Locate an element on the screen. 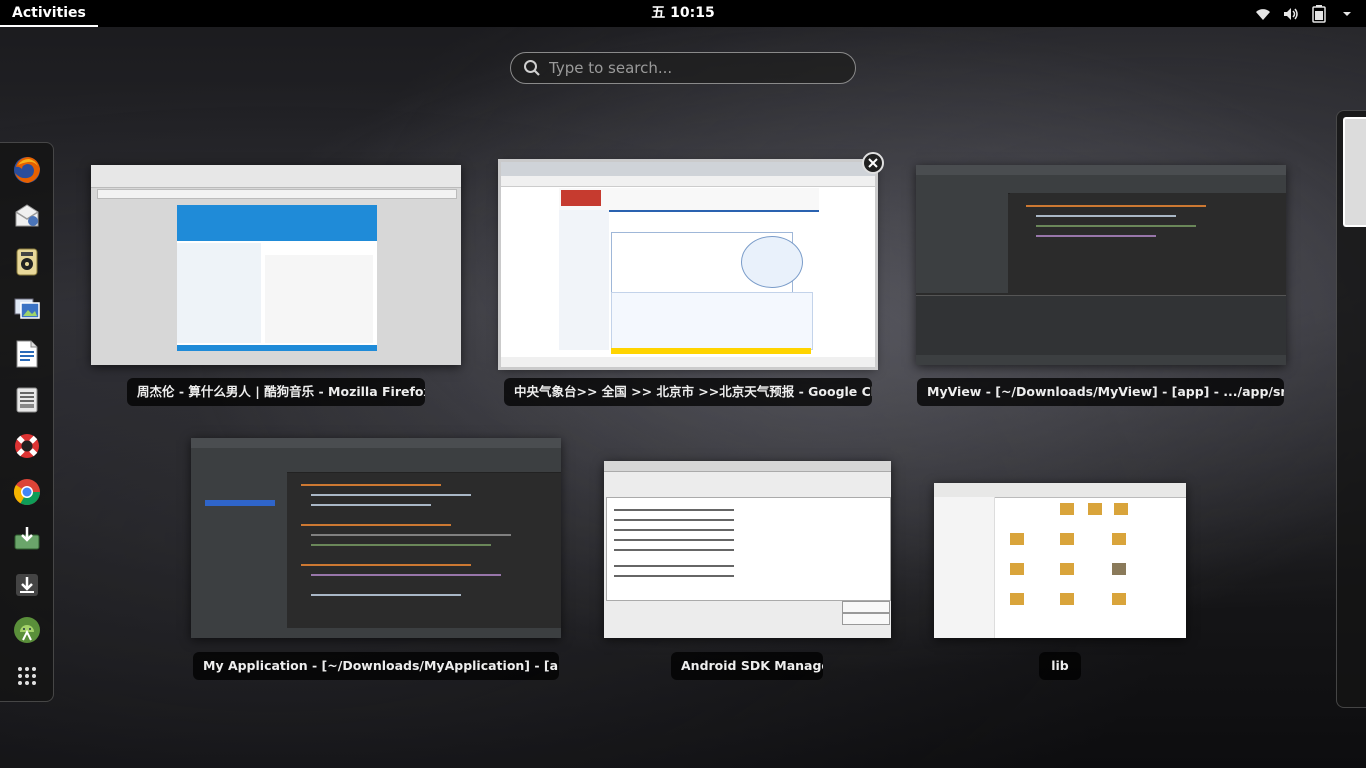  search-input is located at coordinates (694, 68).